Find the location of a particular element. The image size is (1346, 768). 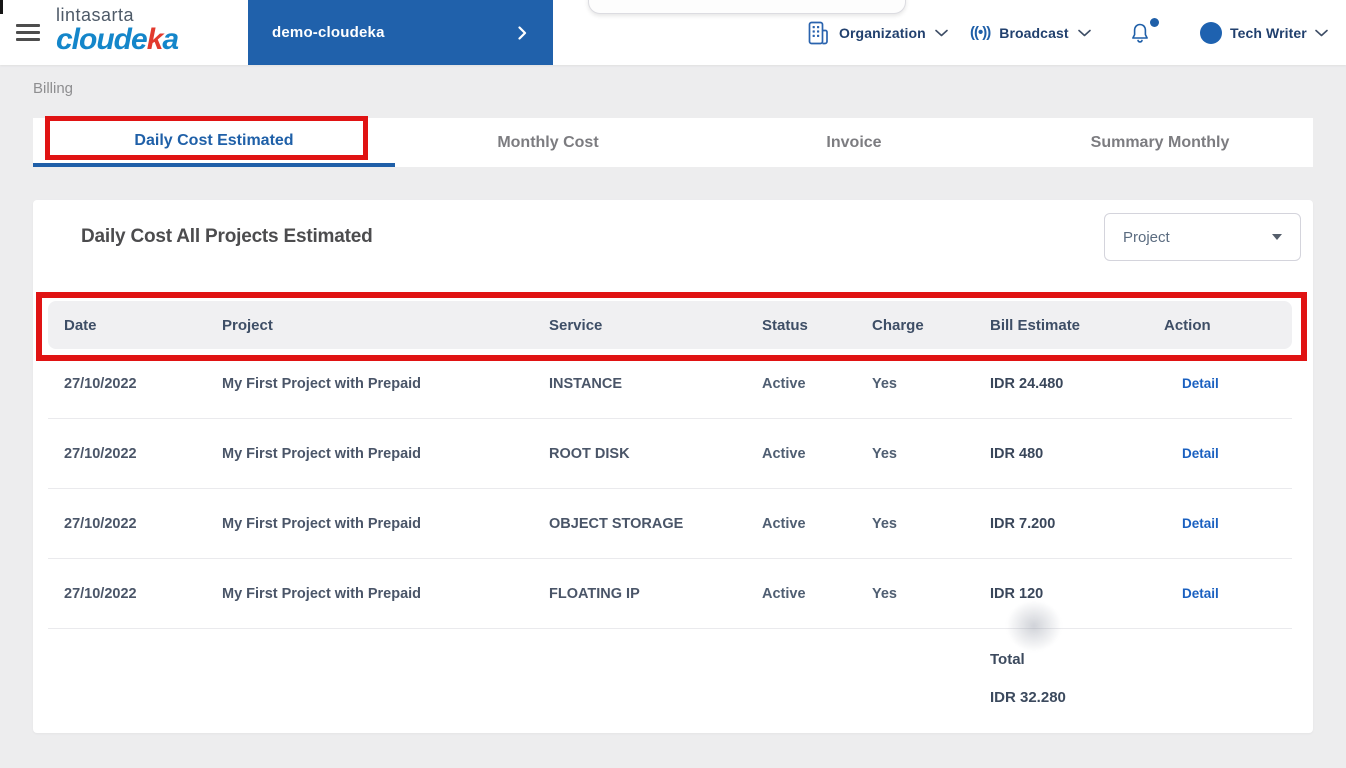

cell-bill-estimate: IDR 120 is located at coordinates (1017, 593).